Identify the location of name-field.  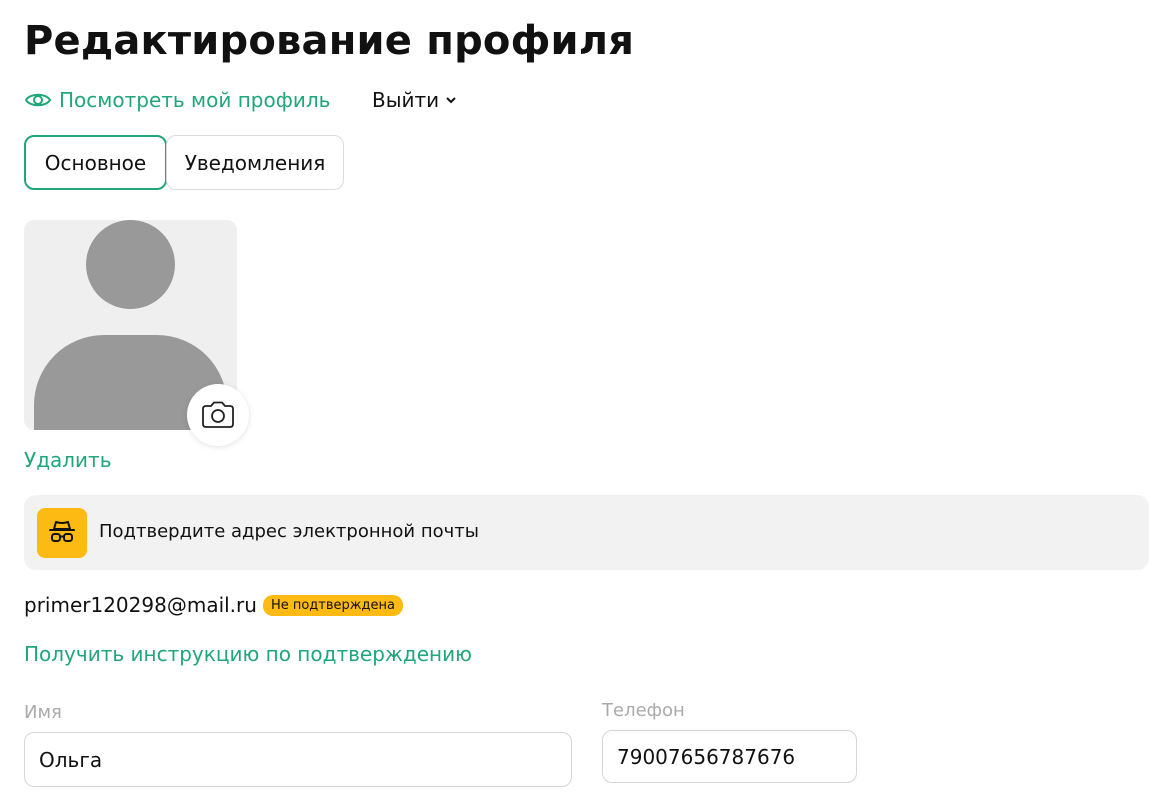
(298, 759).